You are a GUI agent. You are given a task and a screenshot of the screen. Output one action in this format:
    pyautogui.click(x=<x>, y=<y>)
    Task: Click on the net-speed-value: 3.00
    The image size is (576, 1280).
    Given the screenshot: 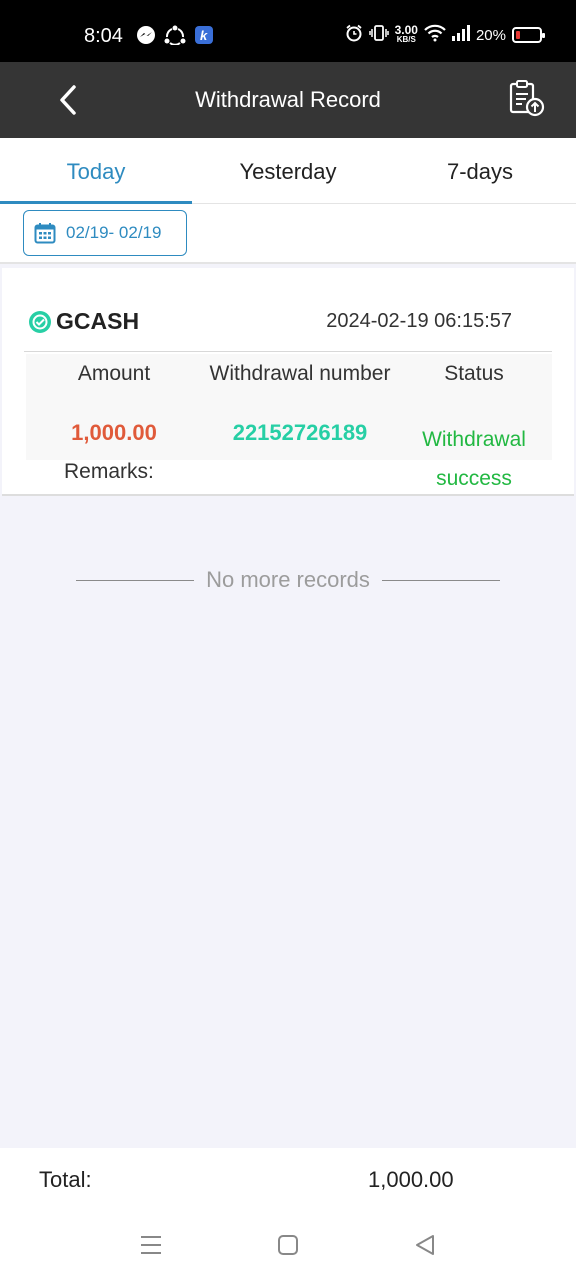 What is the action you would take?
    pyautogui.click(x=406, y=30)
    